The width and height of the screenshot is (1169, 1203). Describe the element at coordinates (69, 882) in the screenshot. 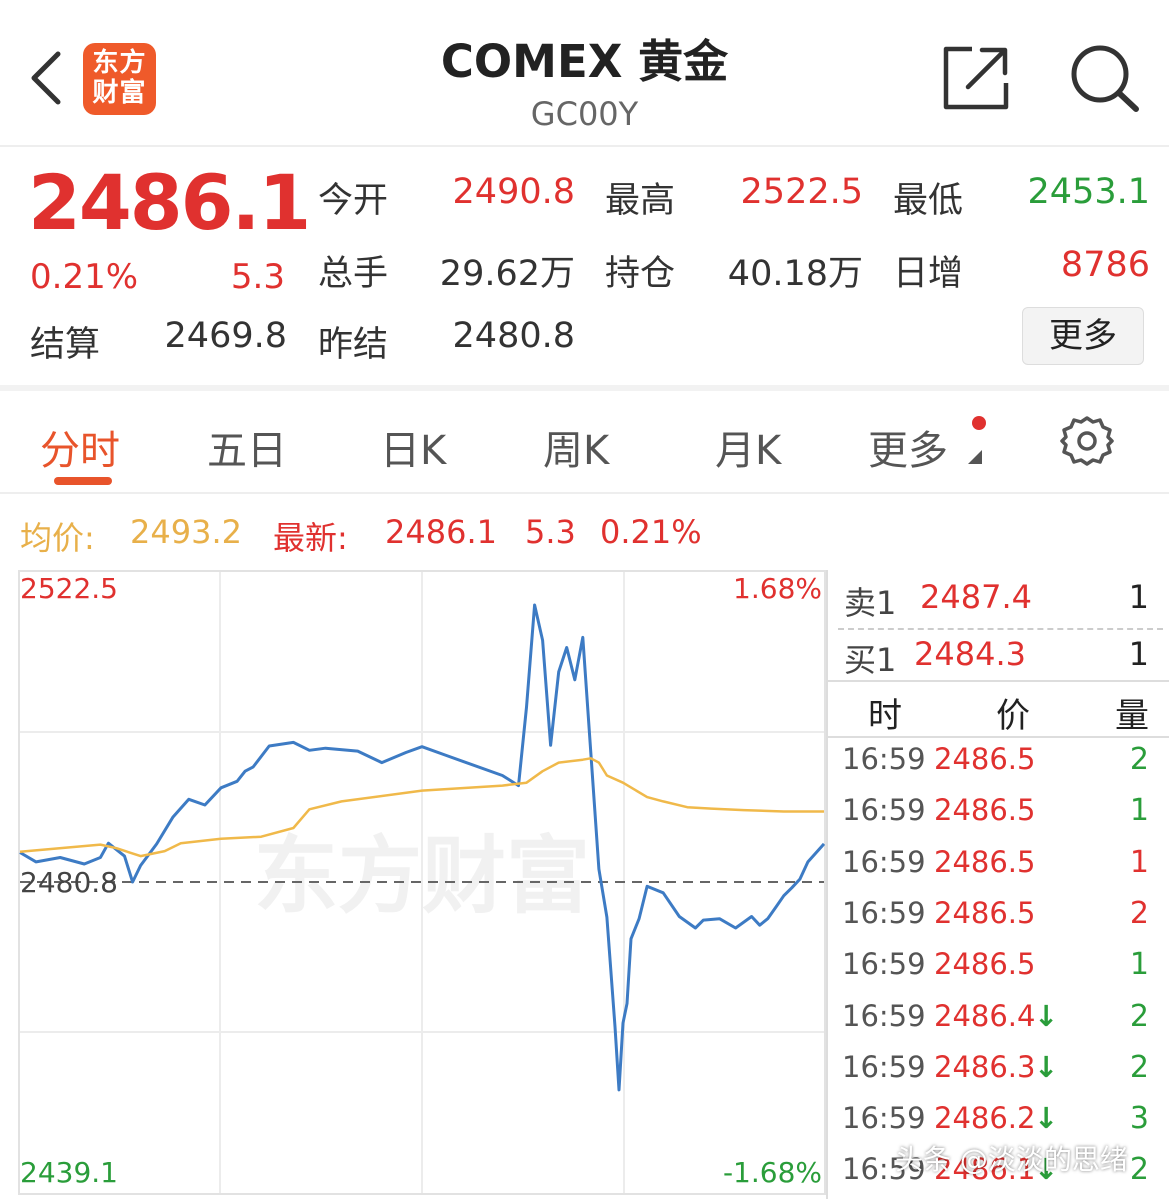

I see `y-ref-label: 2480.8` at that location.